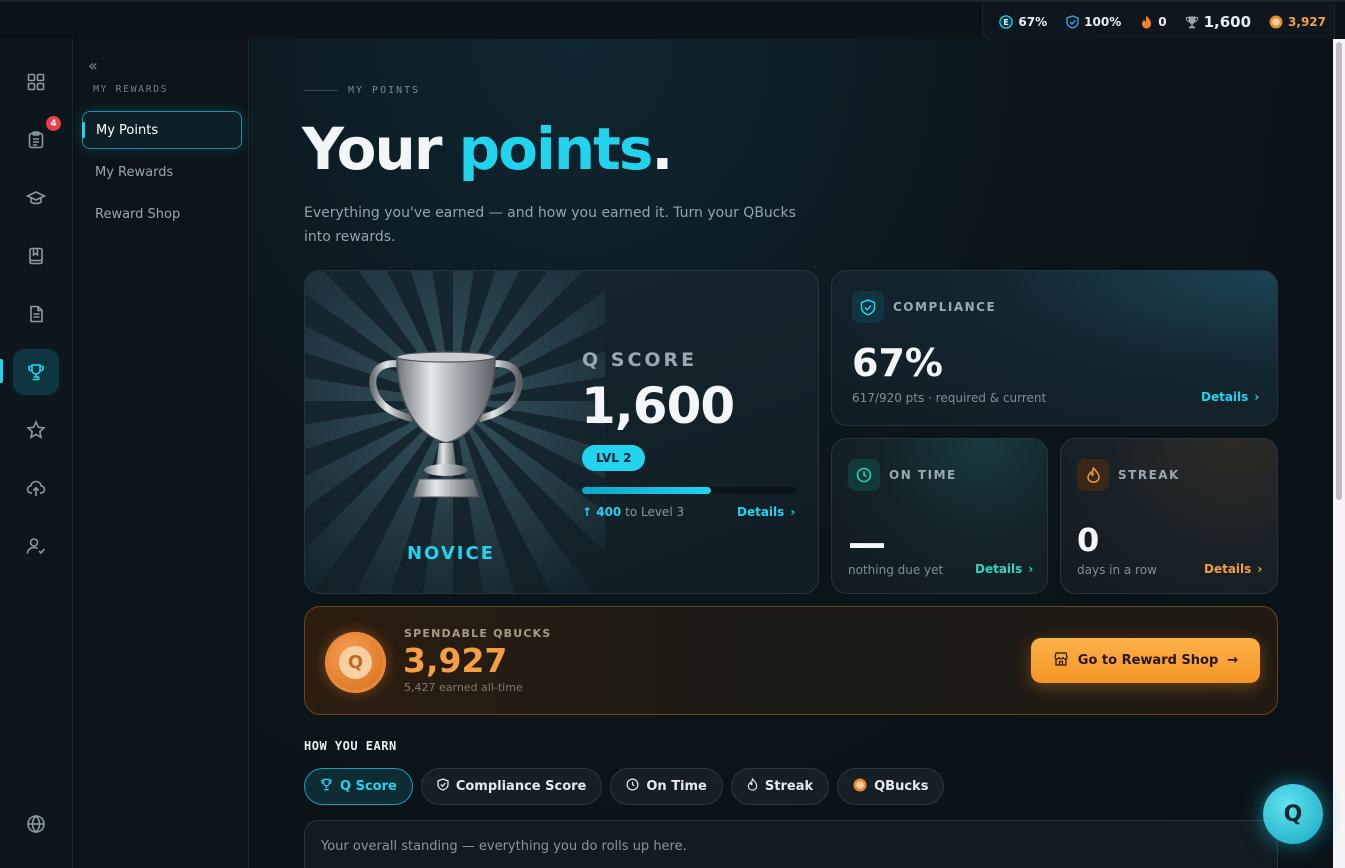  I want to click on level-progress-bar, so click(689, 490).